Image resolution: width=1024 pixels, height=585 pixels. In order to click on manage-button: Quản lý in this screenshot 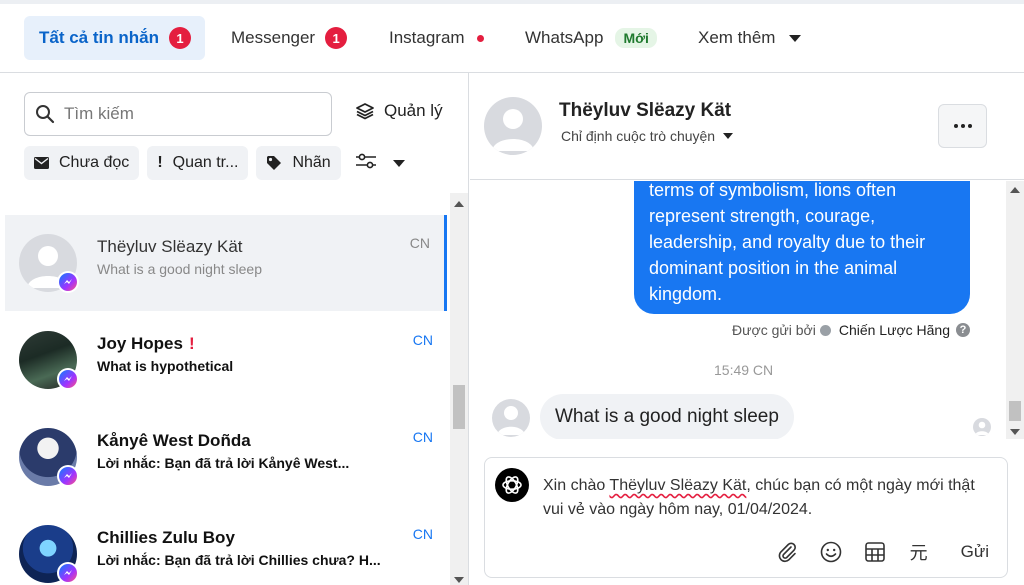, I will do `click(399, 111)`.